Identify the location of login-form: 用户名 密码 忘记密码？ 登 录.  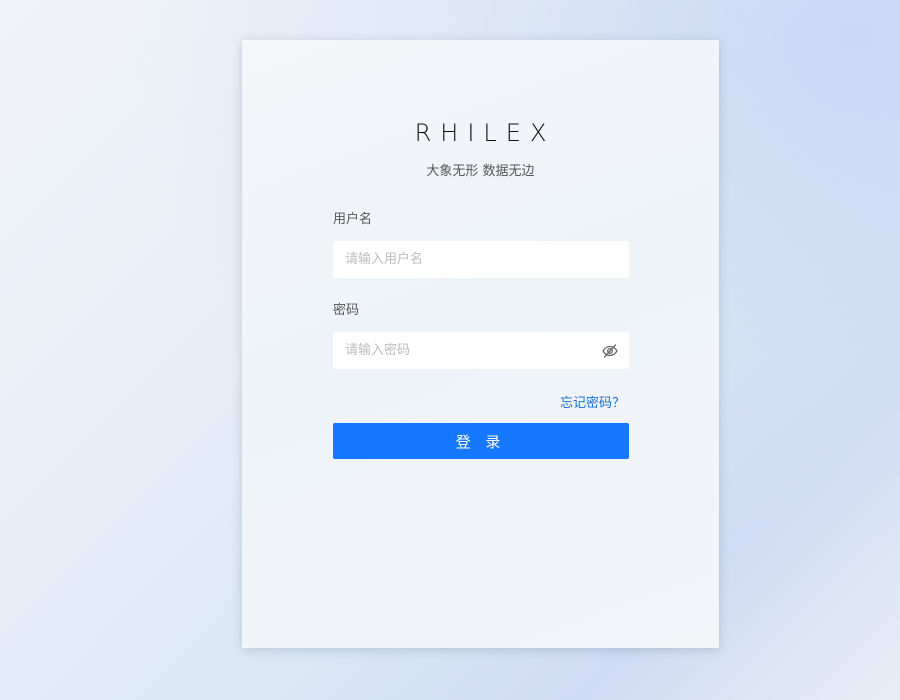
(481, 334).